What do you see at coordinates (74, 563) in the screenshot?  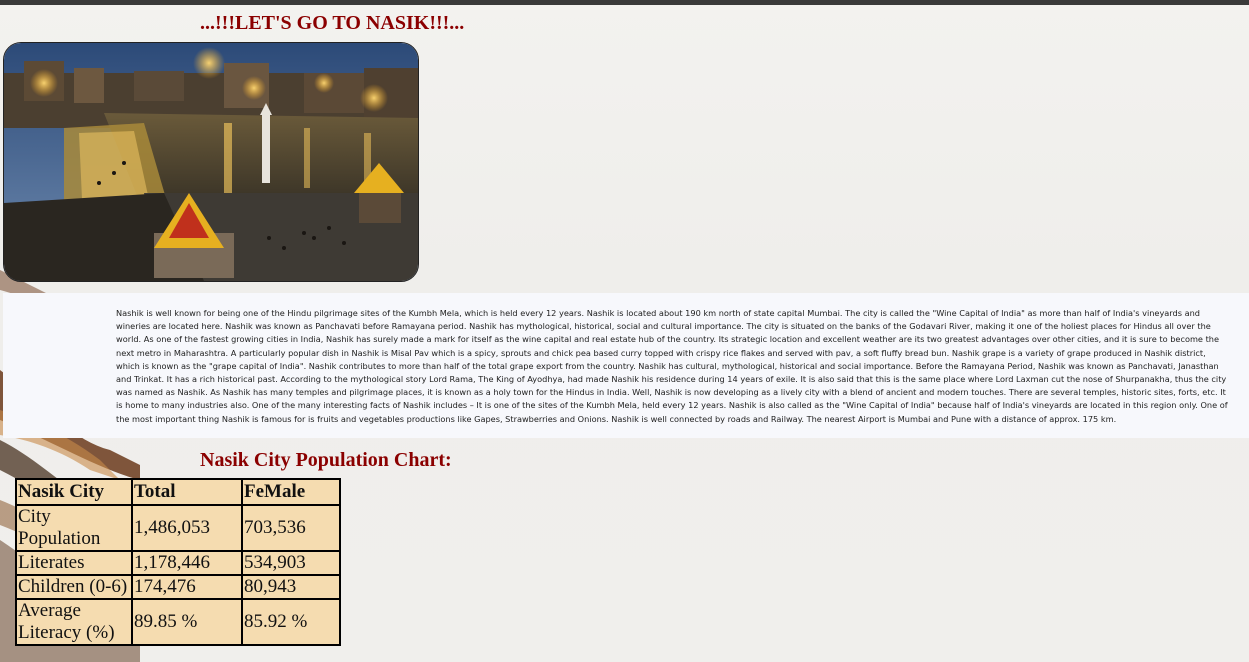 I see `row-label: Literates` at bounding box center [74, 563].